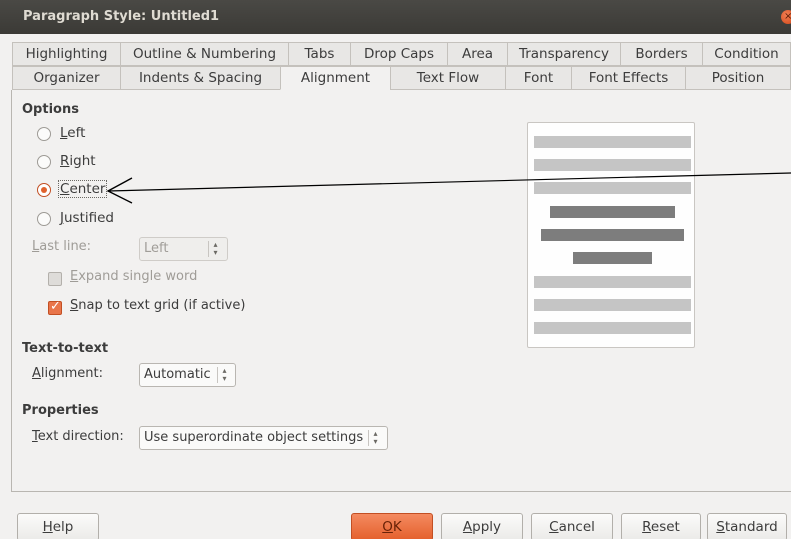  Describe the element at coordinates (183, 249) in the screenshot. I see `last-line-select: Left ▴ ▾` at that location.